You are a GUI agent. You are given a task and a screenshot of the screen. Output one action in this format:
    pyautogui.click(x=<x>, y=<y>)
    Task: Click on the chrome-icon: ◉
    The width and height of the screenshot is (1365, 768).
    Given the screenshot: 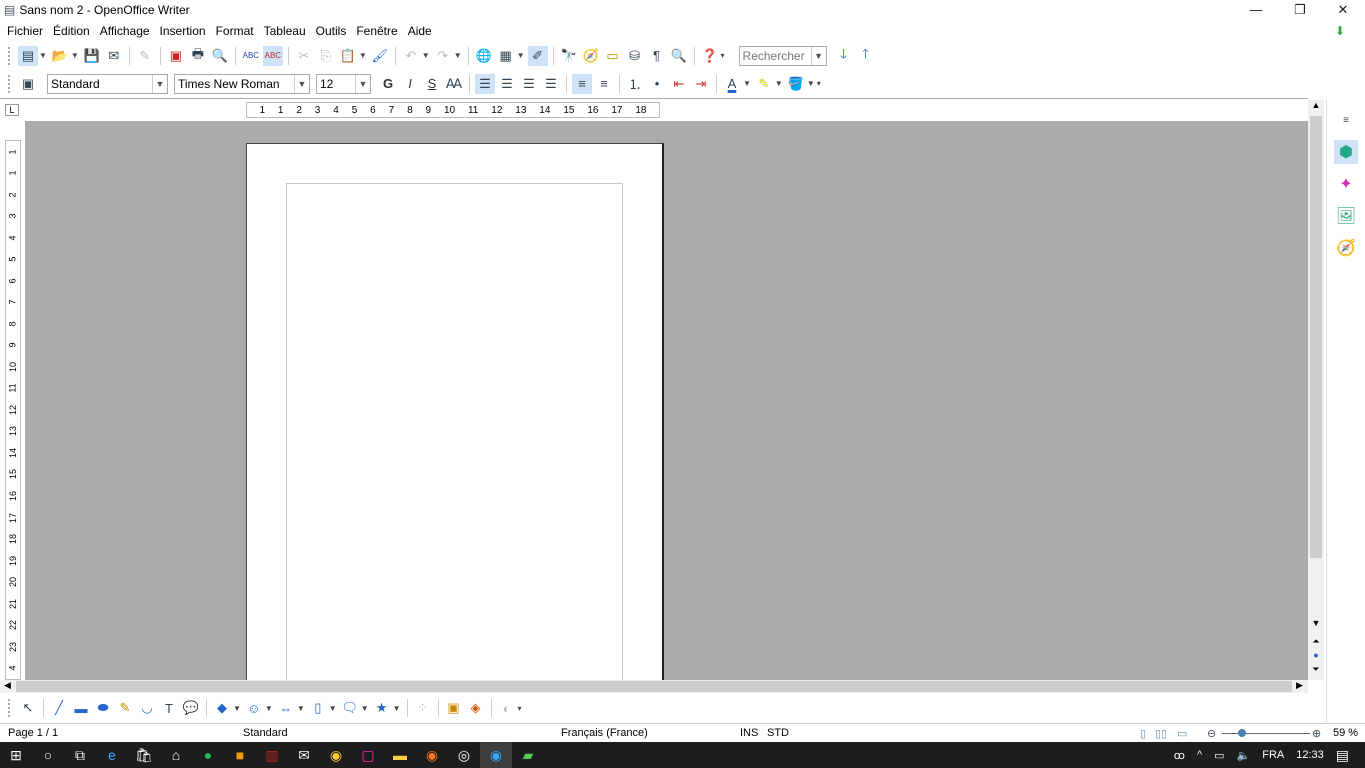 What is the action you would take?
    pyautogui.click(x=336, y=755)
    